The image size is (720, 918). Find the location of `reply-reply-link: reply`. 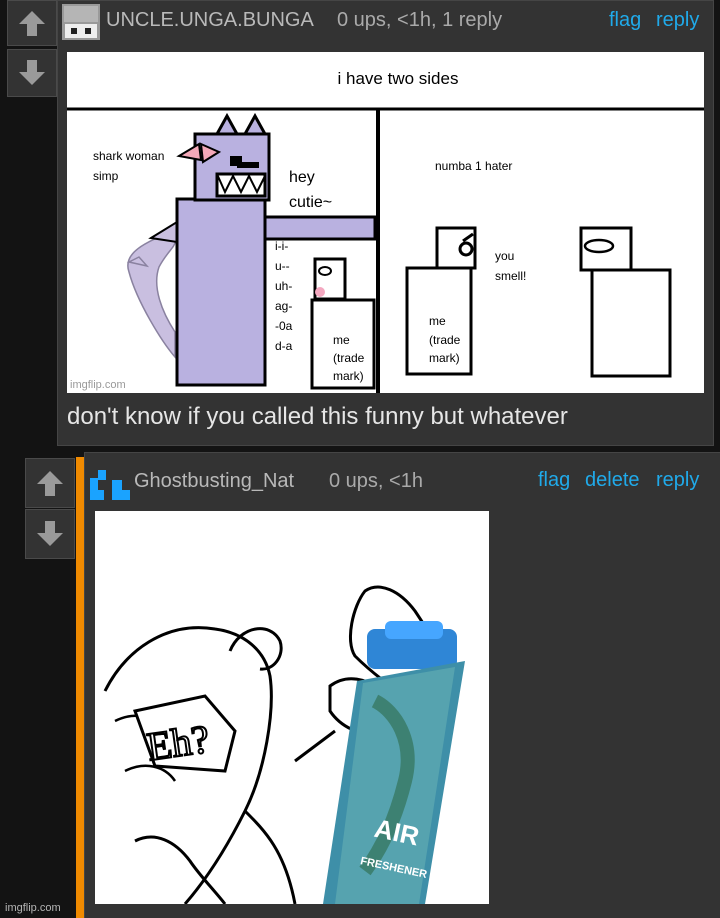

reply-reply-link: reply is located at coordinates (677, 480).